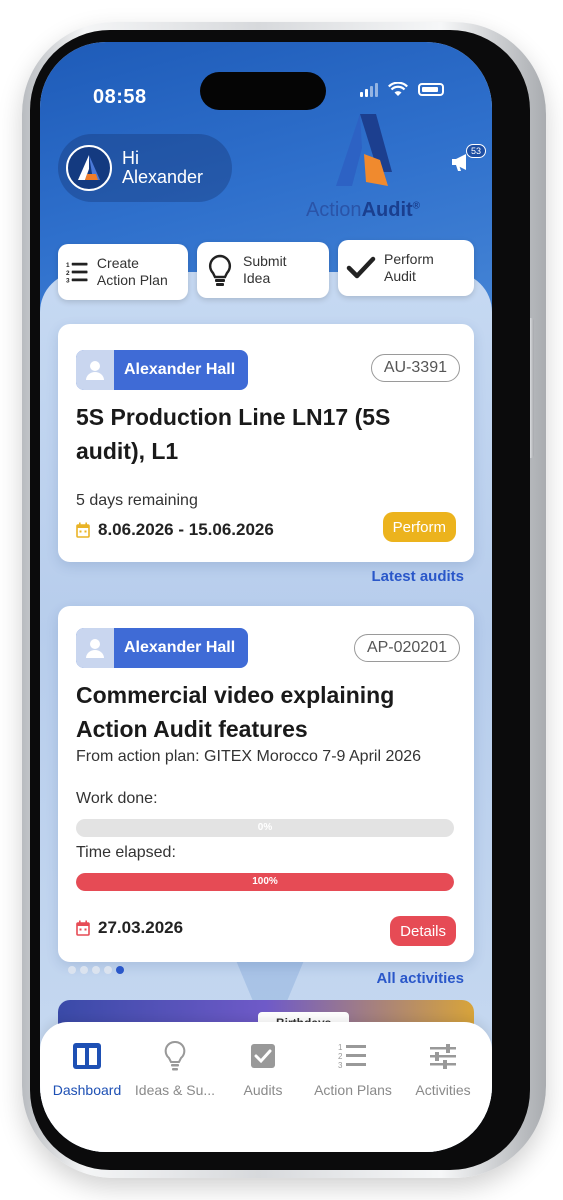 The image size is (563, 1200). What do you see at coordinates (126, 852) in the screenshot?
I see `time-elapsed-label: Time elapsed:` at bounding box center [126, 852].